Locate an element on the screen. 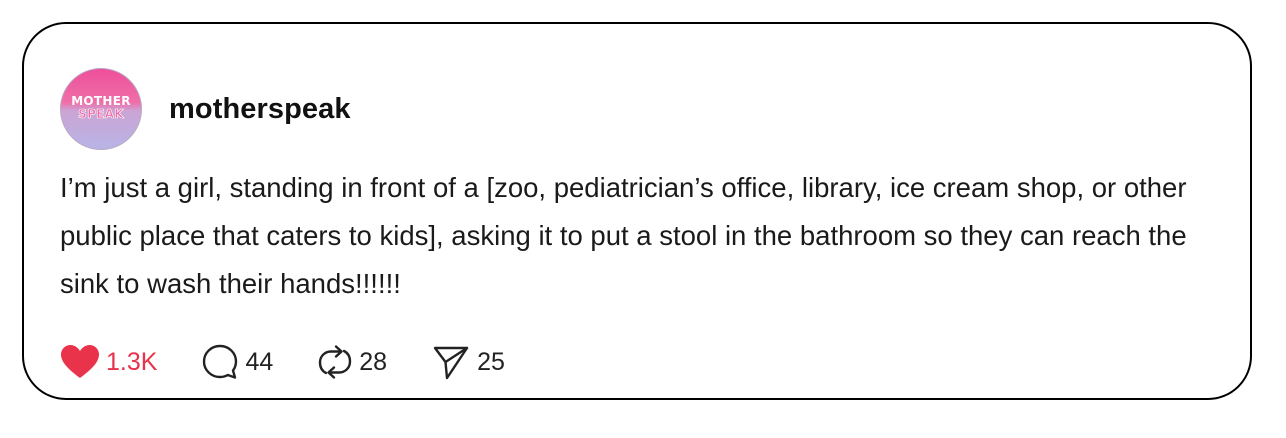  avatar-logo: MOTHER SPEAK is located at coordinates (101, 108).